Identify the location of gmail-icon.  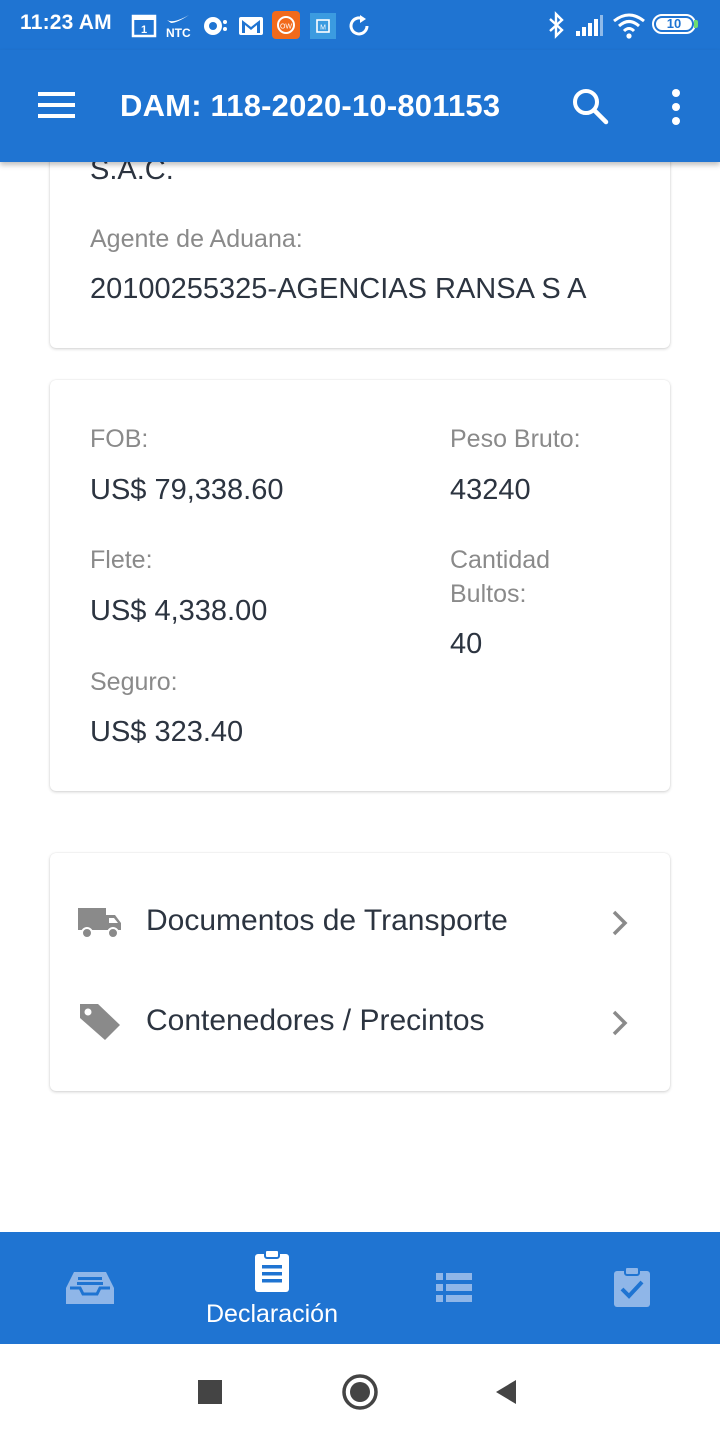
(251, 26).